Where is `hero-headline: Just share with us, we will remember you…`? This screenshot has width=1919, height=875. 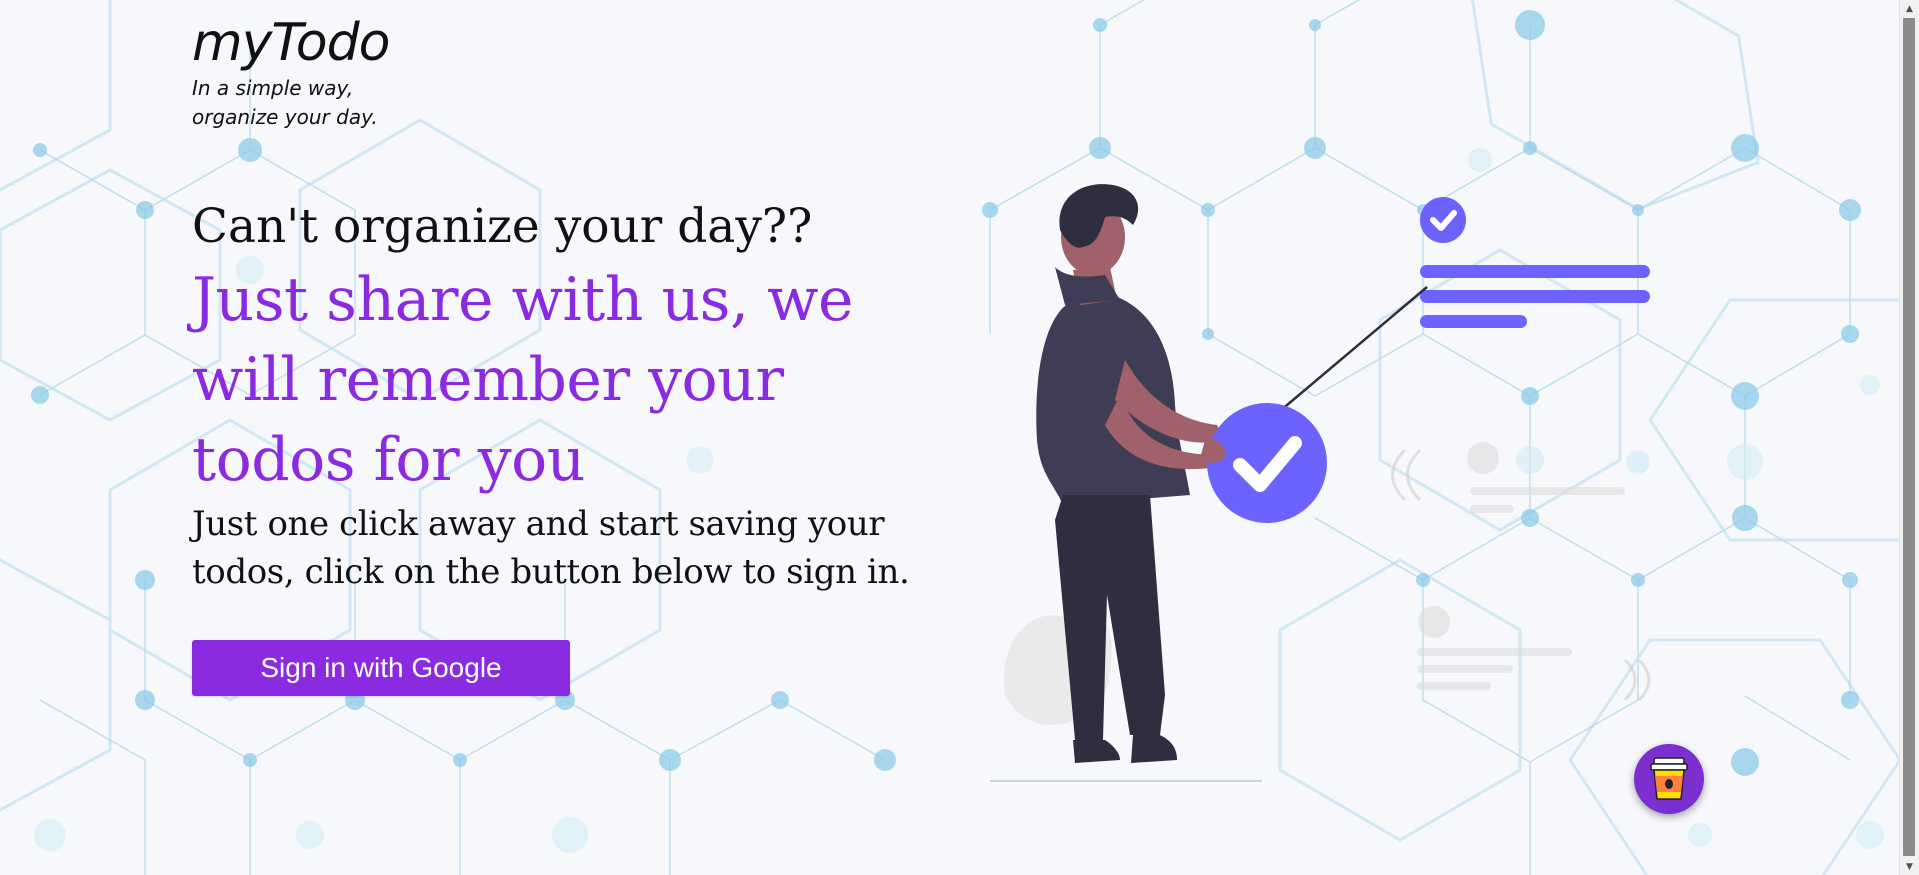 hero-headline: Just share with us, we will remember you… is located at coordinates (522, 380).